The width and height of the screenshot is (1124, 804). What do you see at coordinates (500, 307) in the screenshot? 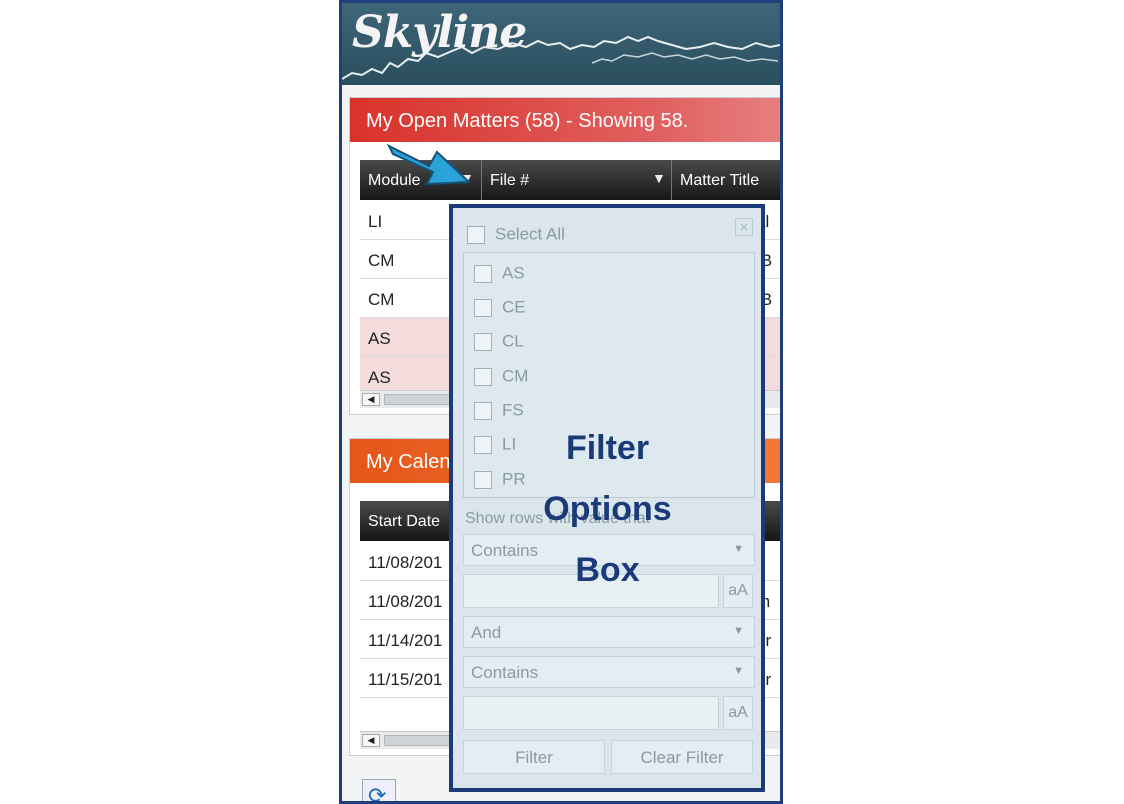
I see `filter-option: CE` at bounding box center [500, 307].